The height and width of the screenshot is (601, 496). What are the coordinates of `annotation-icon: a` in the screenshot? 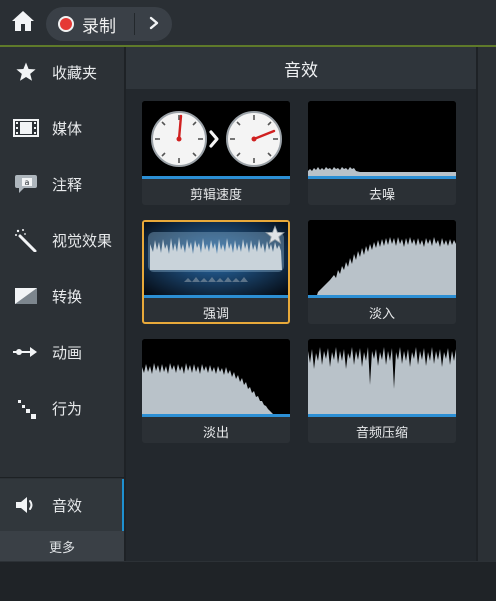 It's located at (26, 184).